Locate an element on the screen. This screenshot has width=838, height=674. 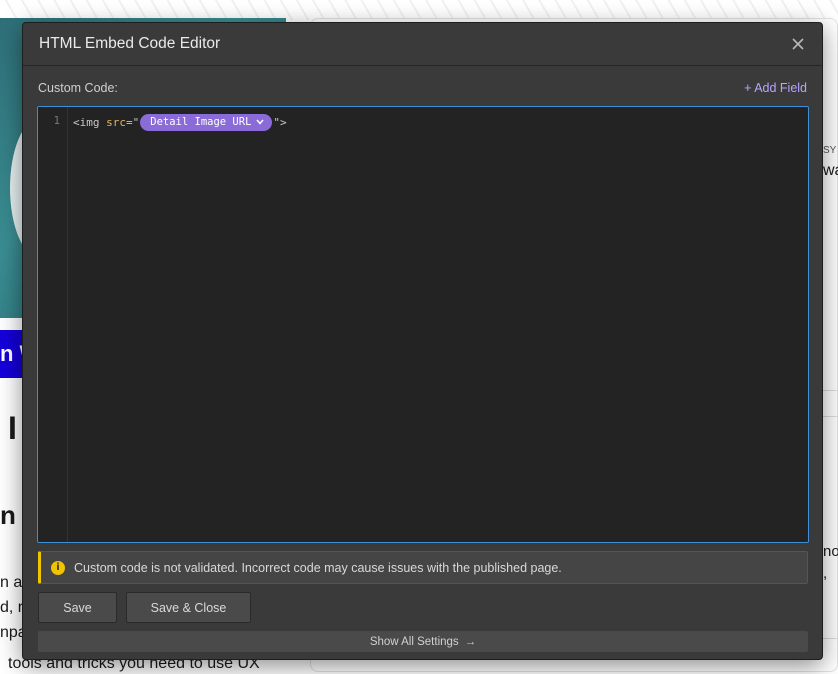
bg-right-text: wa is located at coordinates (830, 170).